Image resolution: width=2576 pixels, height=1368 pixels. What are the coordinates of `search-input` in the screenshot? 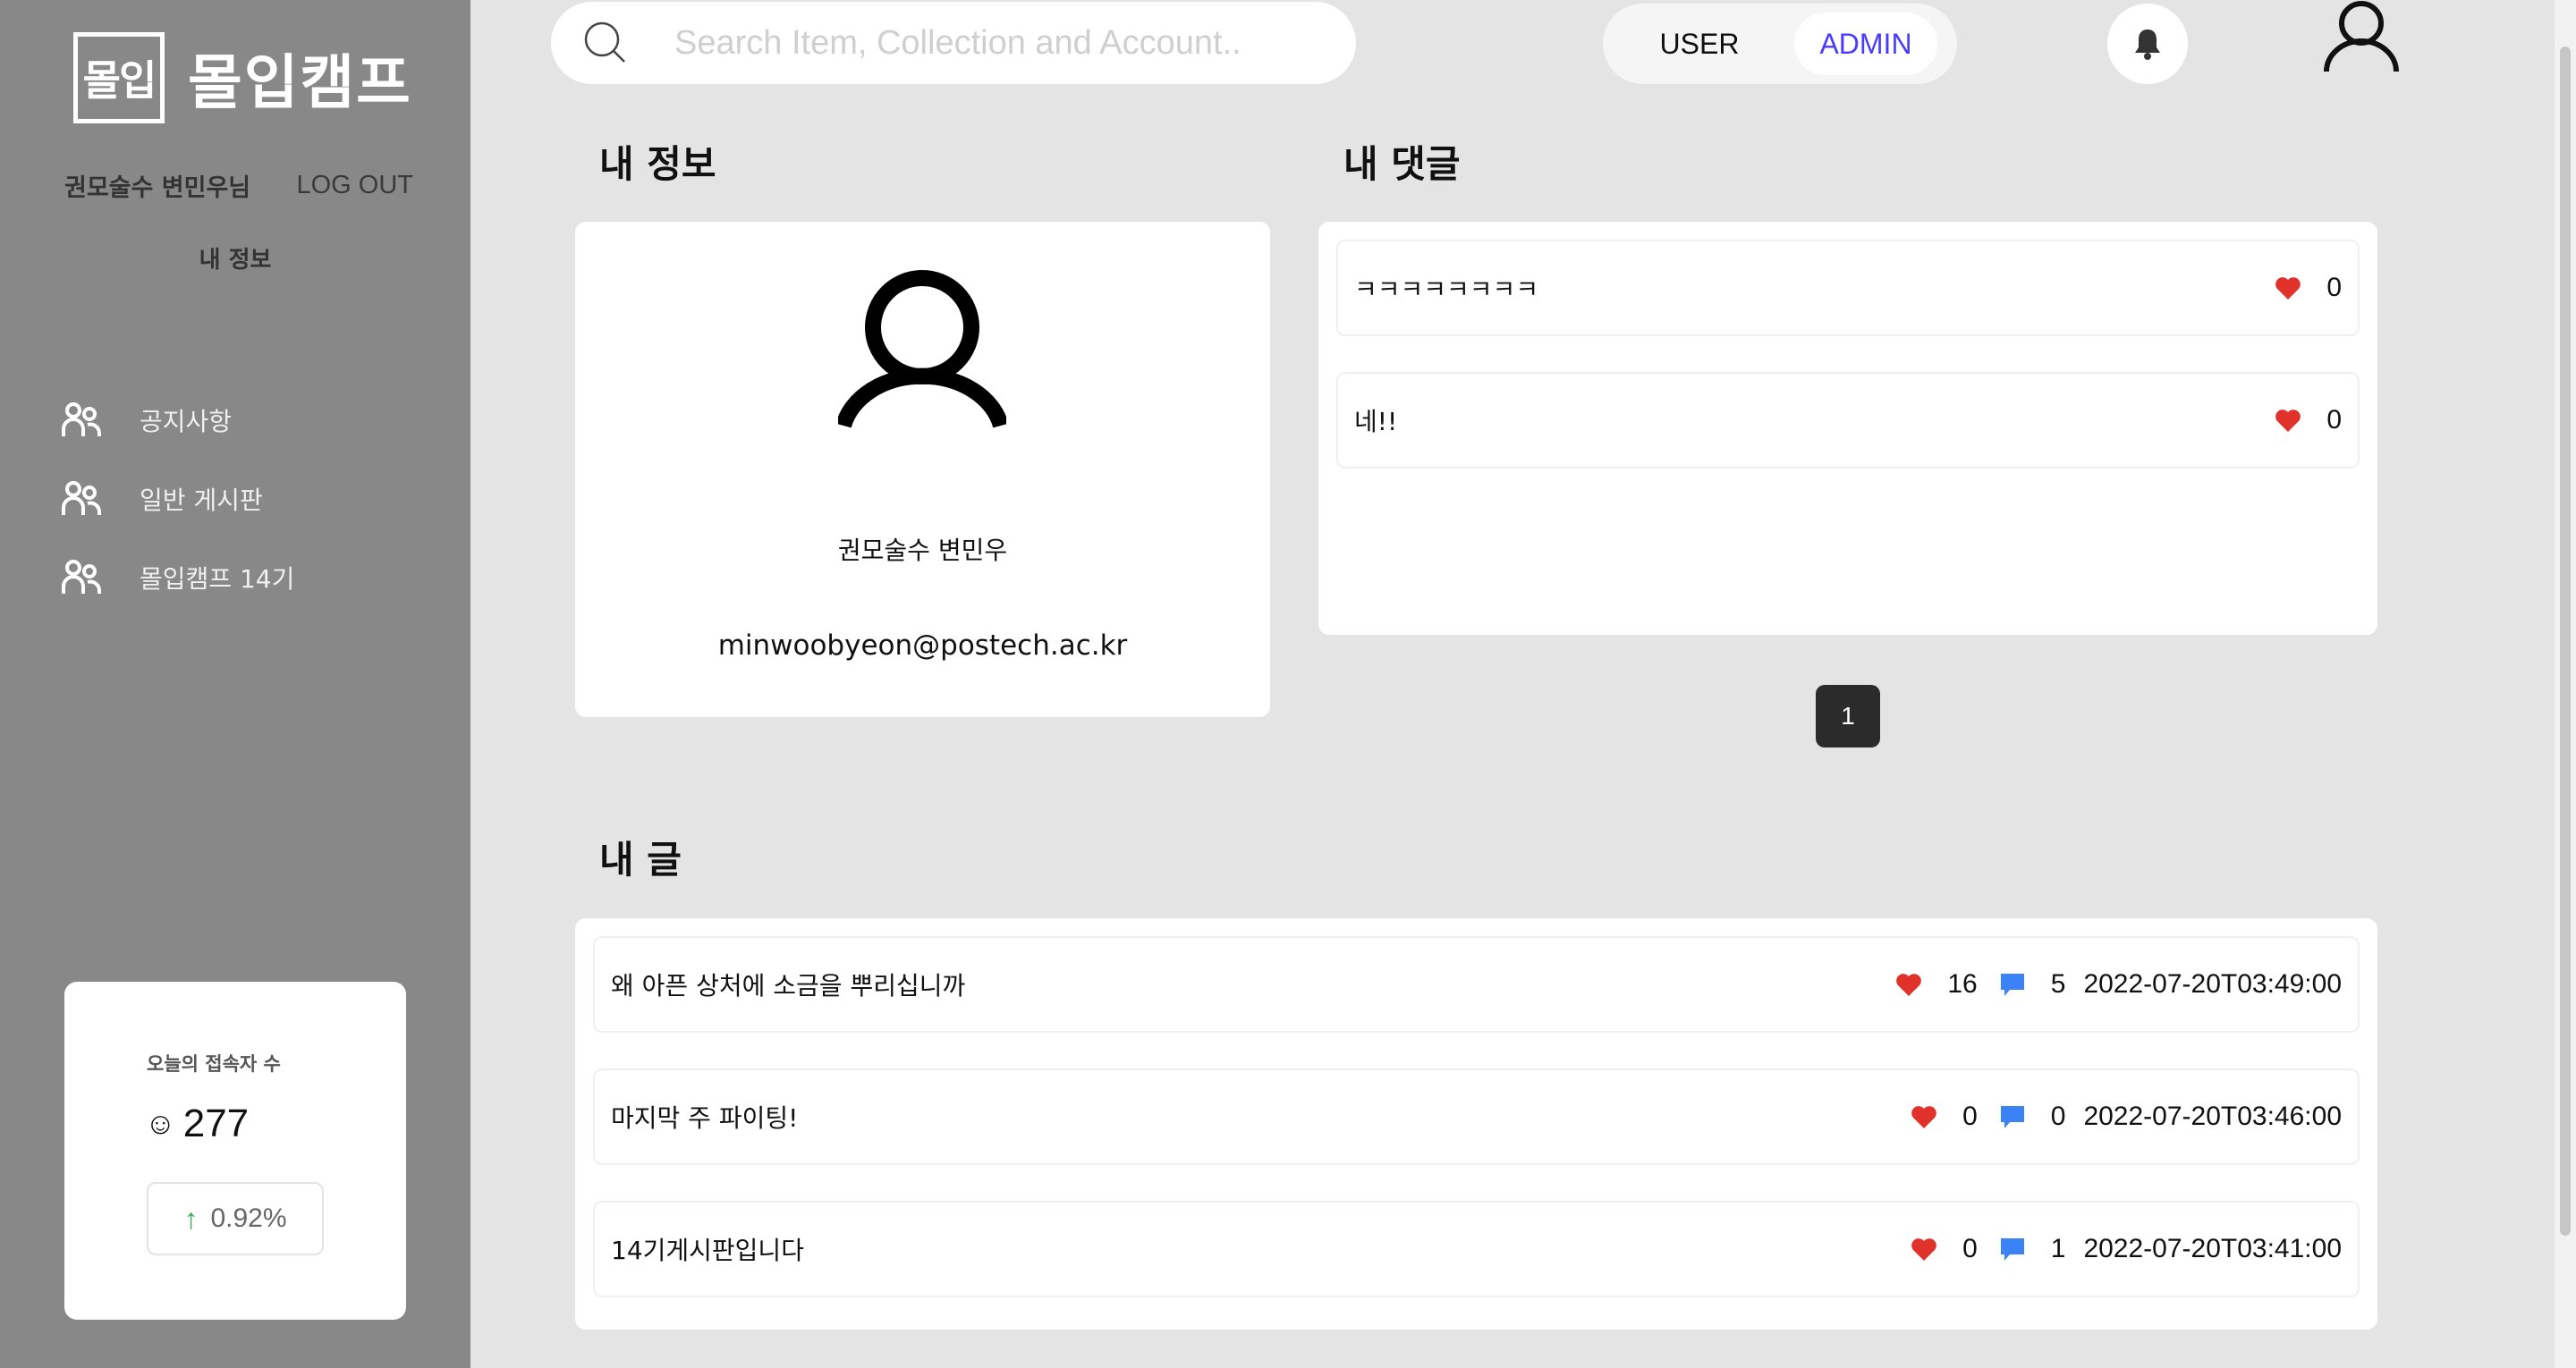 It's located at (996, 43).